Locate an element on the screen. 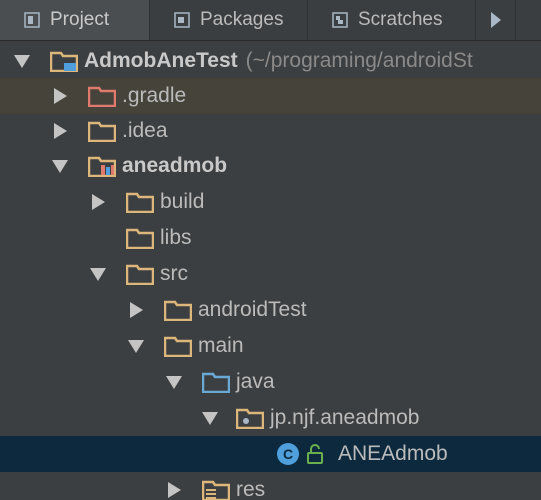 The width and height of the screenshot is (541, 500). module-folder-icon is located at coordinates (102, 166).